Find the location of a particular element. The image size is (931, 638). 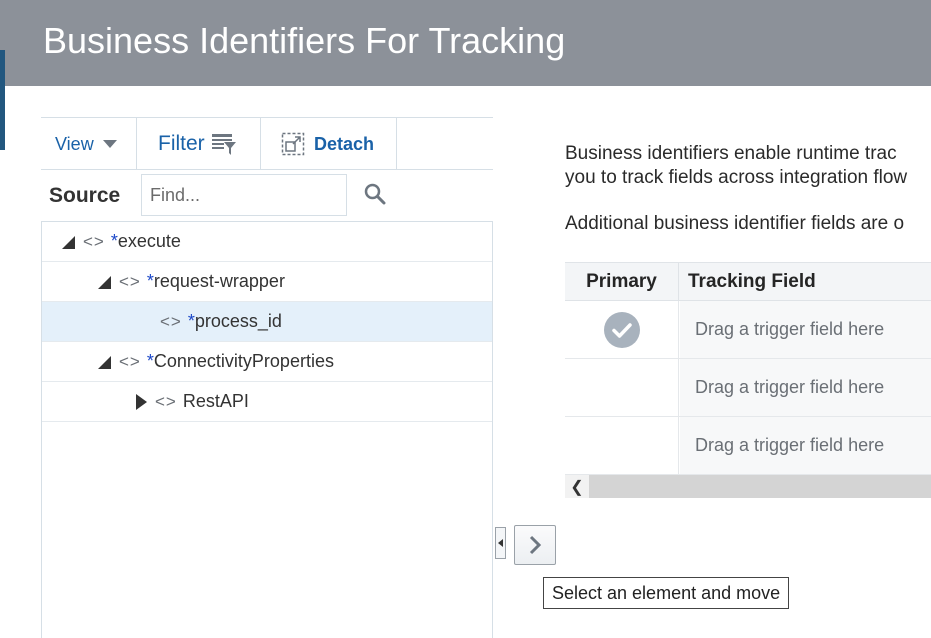

tree-node-label: RestAPI is located at coordinates (215, 401).